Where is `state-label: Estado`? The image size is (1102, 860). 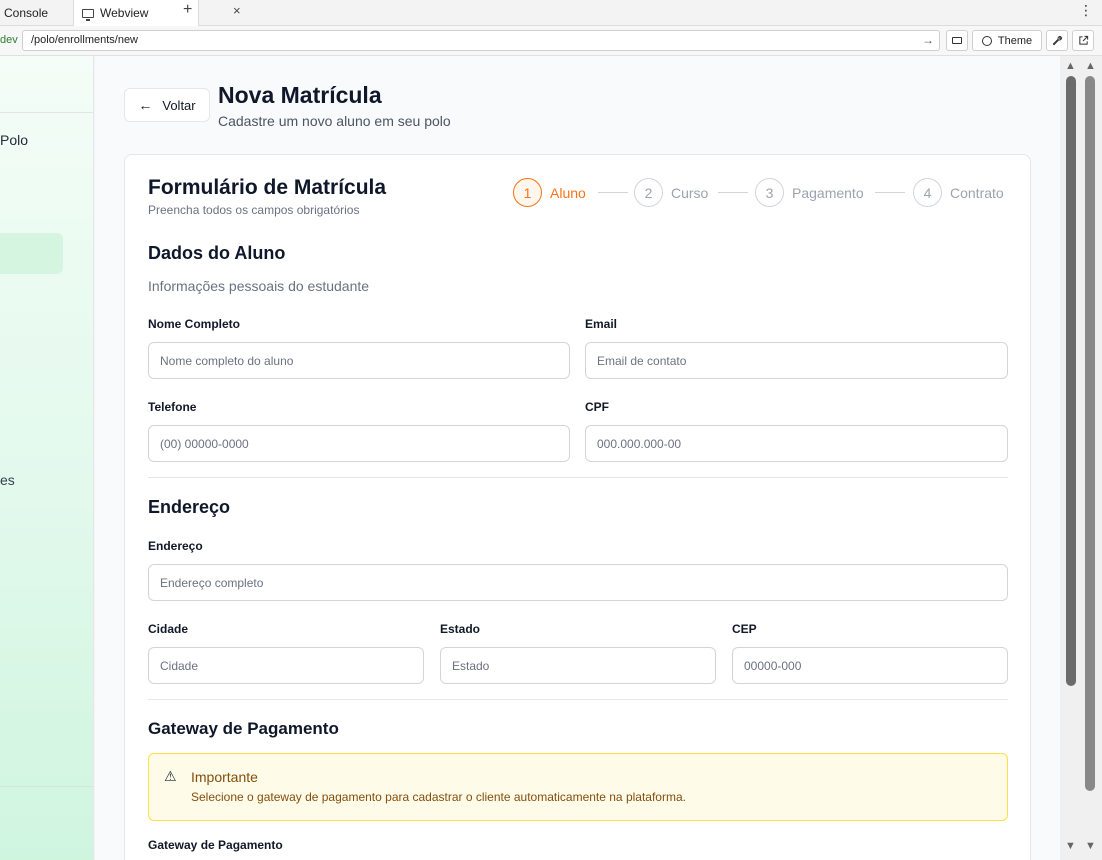
state-label: Estado is located at coordinates (460, 629).